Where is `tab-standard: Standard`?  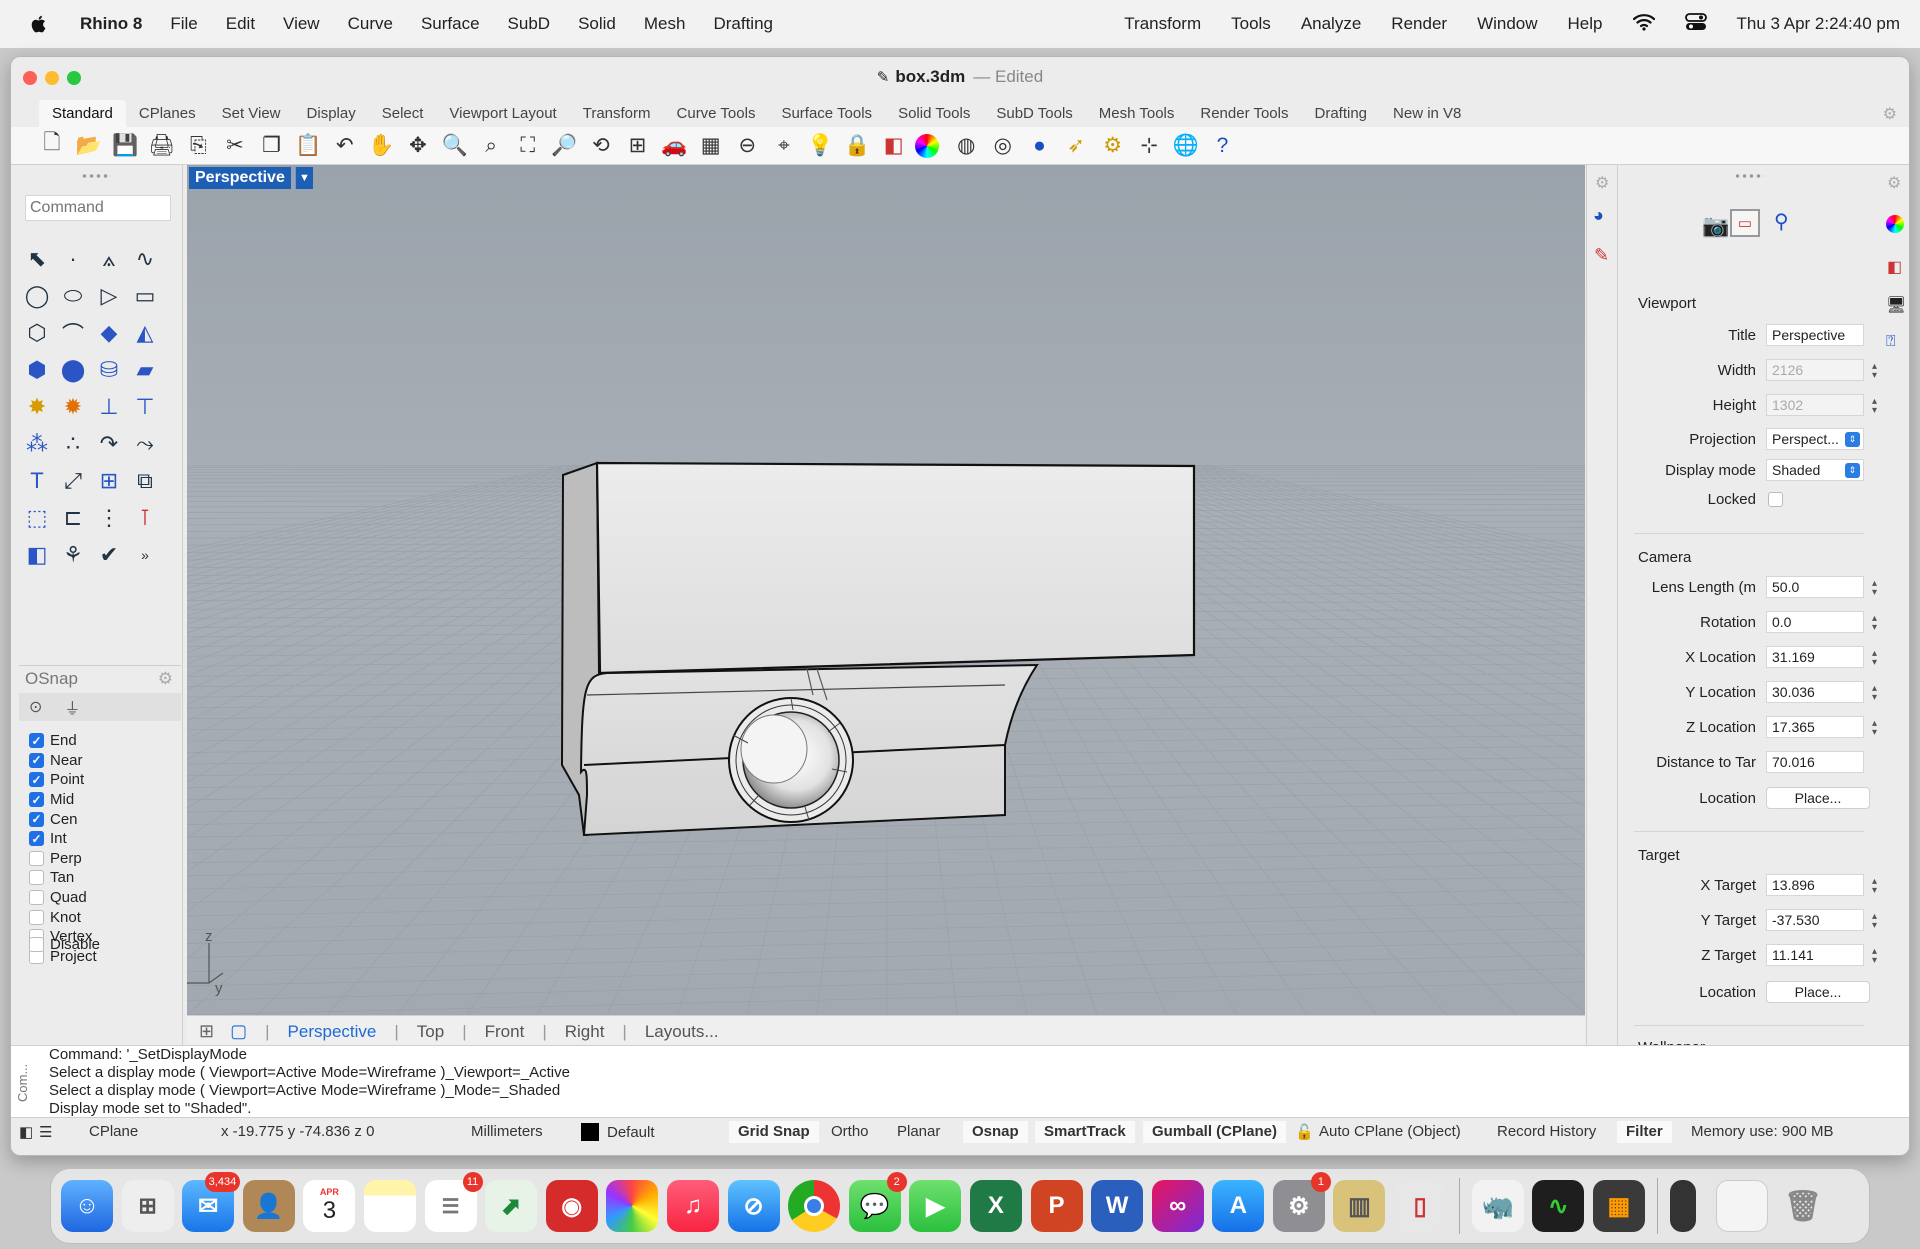 tab-standard: Standard is located at coordinates (82, 113).